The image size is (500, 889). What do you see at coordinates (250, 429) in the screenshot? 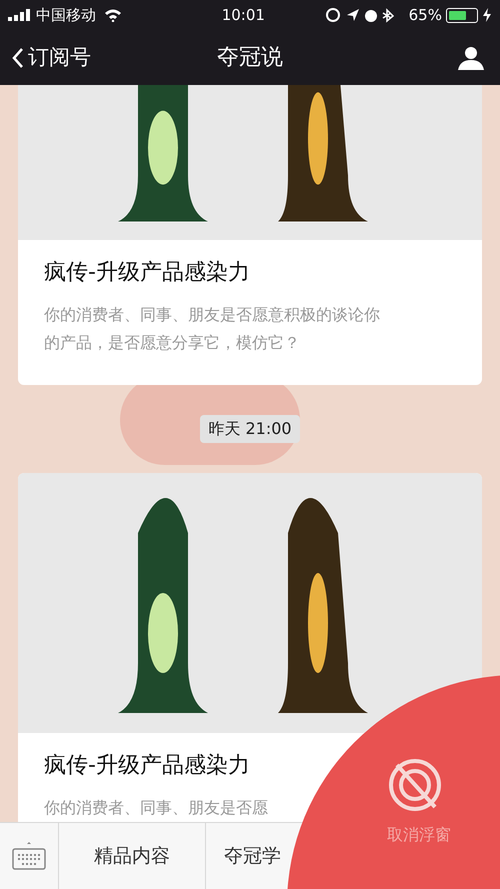
I see `timestamp-label: 昨天 21:00` at bounding box center [250, 429].